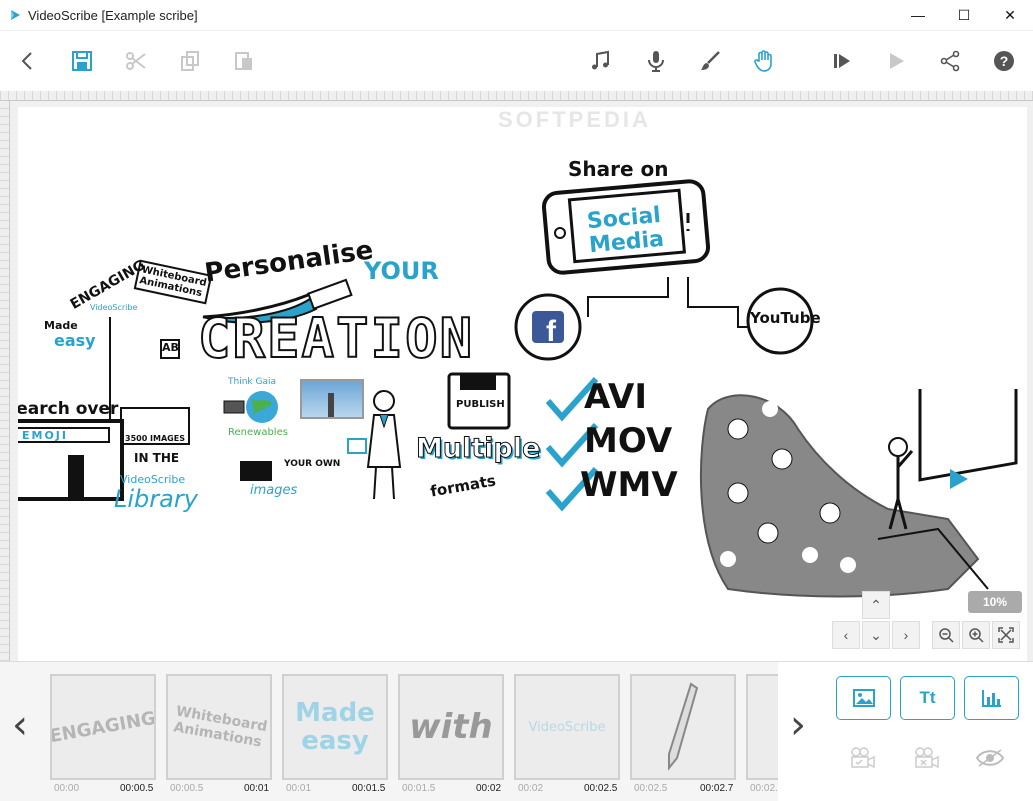 The width and height of the screenshot is (1033, 801). What do you see at coordinates (401, 271) in the screenshot?
I see `your-text: YOUR` at bounding box center [401, 271].